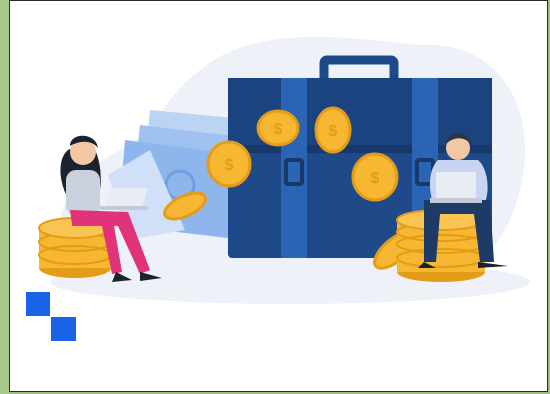  What do you see at coordinates (75, 247) in the screenshot?
I see `coin-stack-left` at bounding box center [75, 247].